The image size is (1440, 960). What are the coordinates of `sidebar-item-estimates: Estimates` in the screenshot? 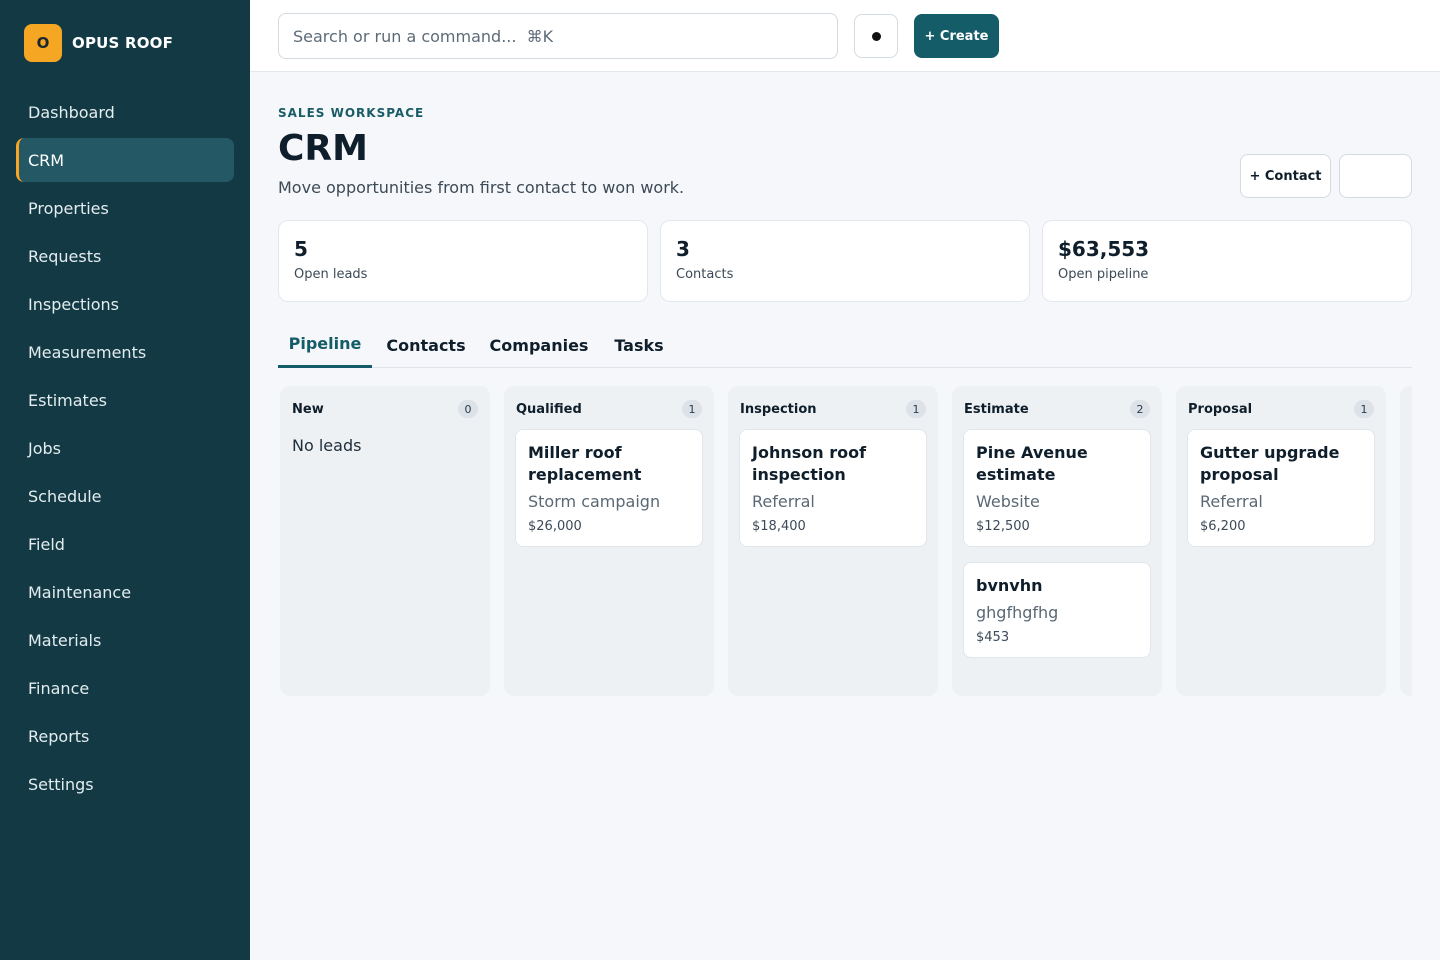 It's located at (125, 400).